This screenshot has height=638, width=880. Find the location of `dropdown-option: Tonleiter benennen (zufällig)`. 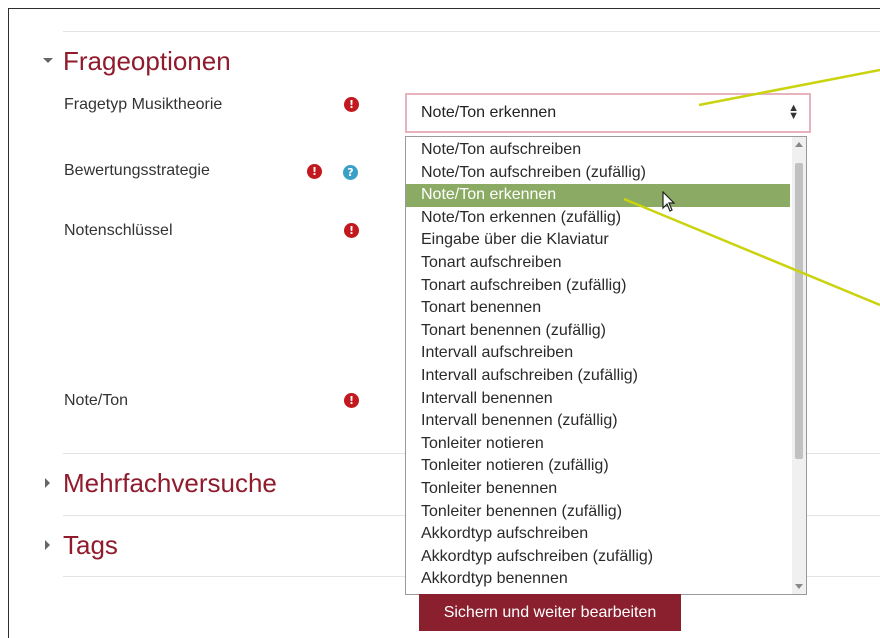

dropdown-option: Tonleiter benennen (zufällig) is located at coordinates (598, 512).